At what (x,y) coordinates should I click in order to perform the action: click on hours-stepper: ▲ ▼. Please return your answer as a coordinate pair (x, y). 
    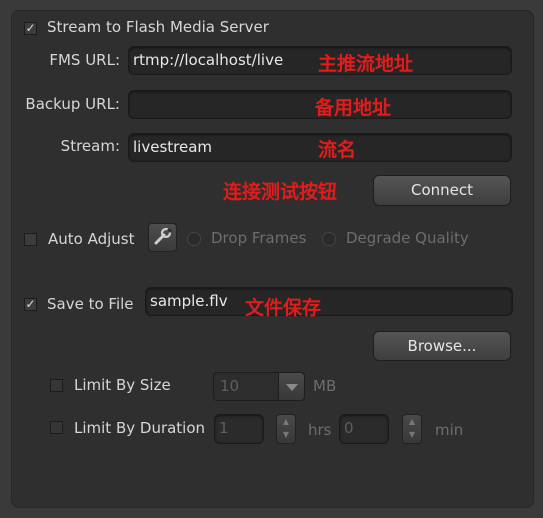
    Looking at the image, I should click on (286, 429).